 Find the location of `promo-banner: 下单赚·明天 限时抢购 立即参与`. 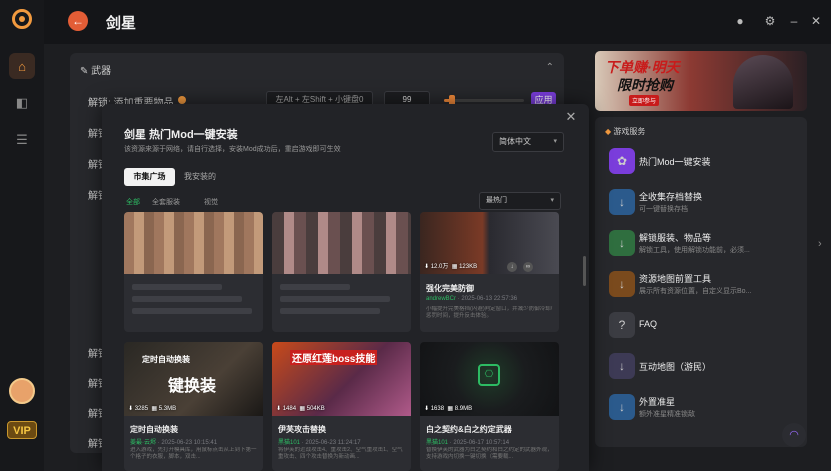

promo-banner: 下单赚·明天 限时抢购 立即参与 is located at coordinates (701, 81).